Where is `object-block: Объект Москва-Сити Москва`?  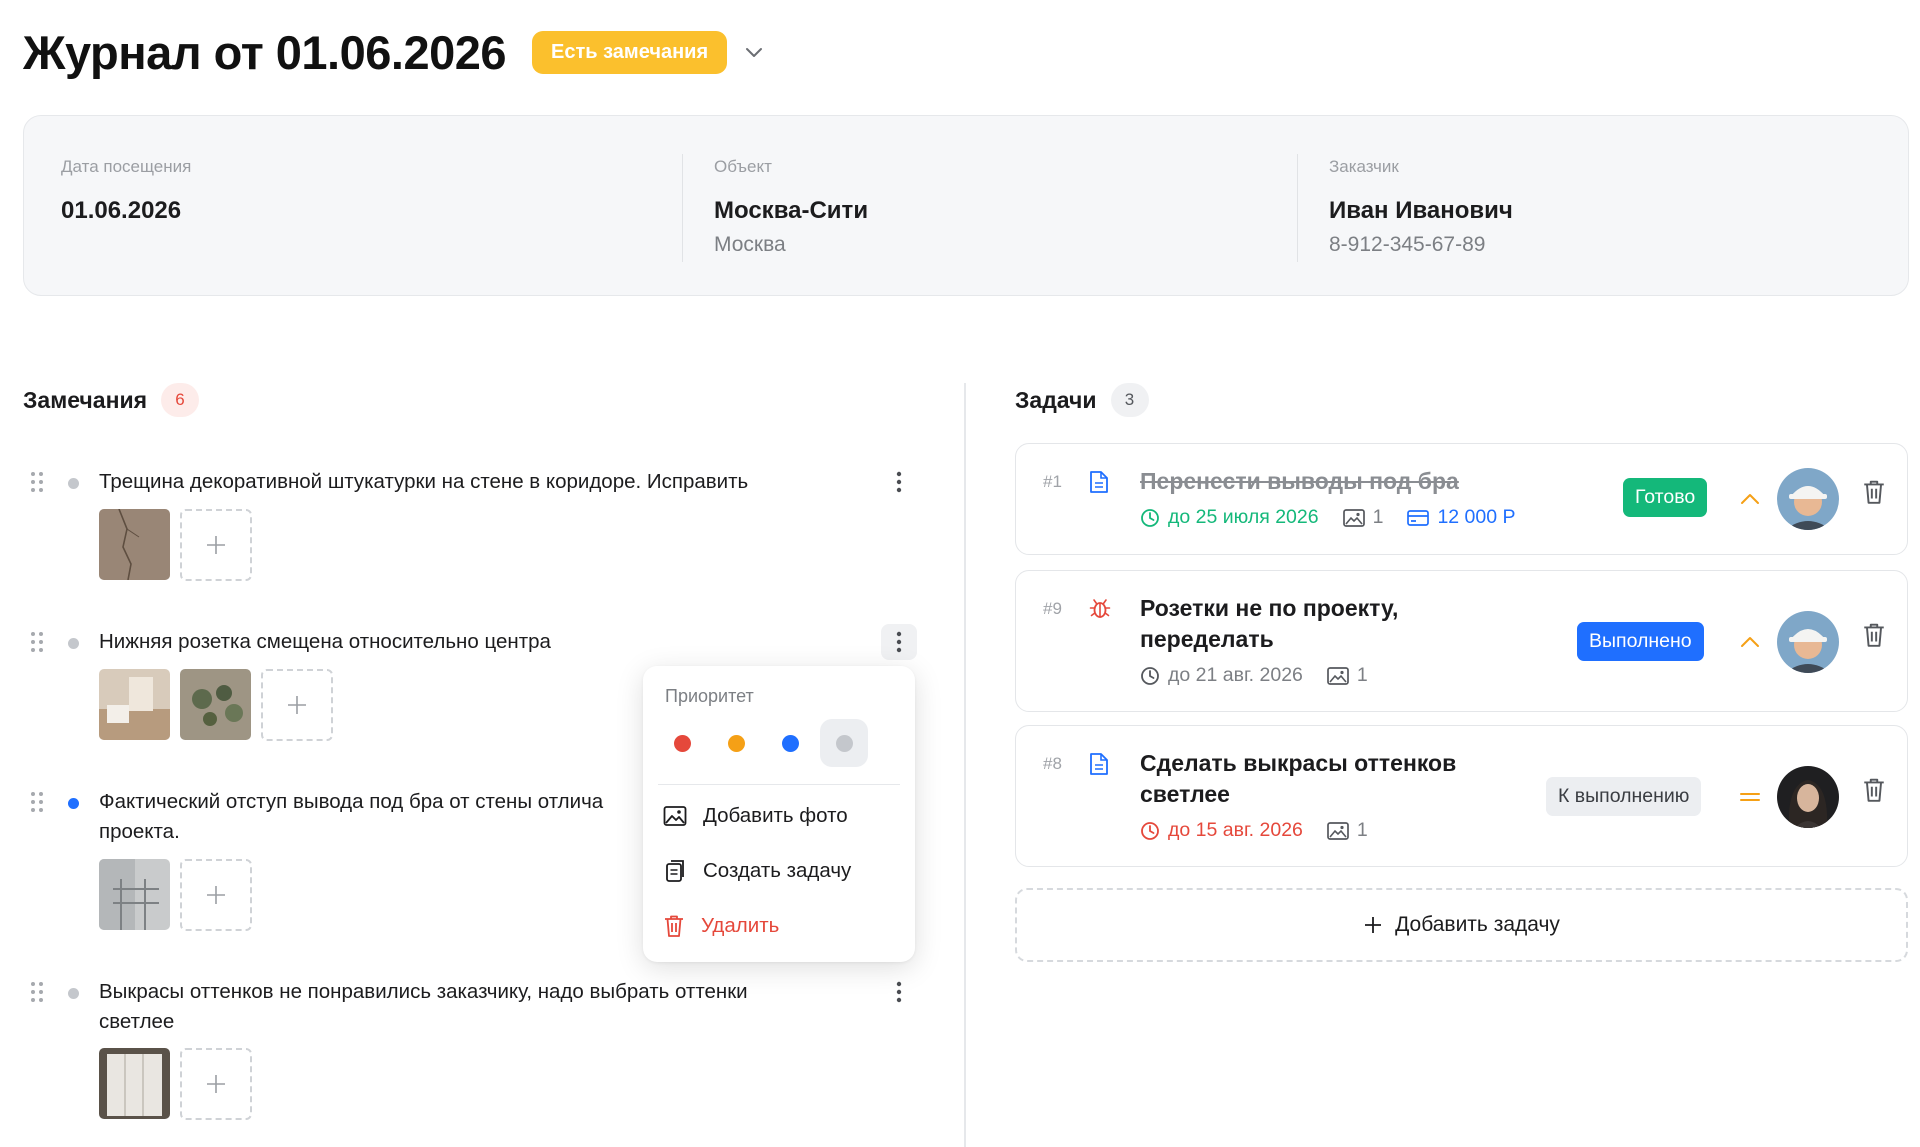
object-block: Объект Москва-Сити Москва is located at coordinates (791, 205).